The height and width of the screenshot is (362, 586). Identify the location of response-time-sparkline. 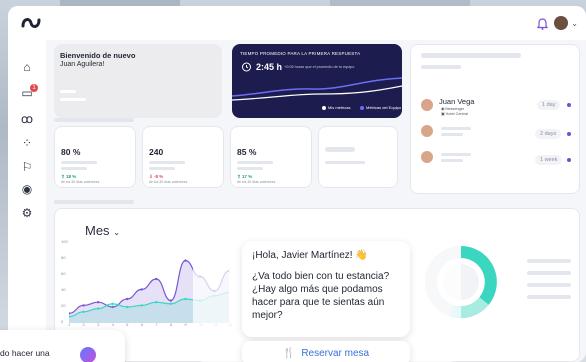
(317, 89).